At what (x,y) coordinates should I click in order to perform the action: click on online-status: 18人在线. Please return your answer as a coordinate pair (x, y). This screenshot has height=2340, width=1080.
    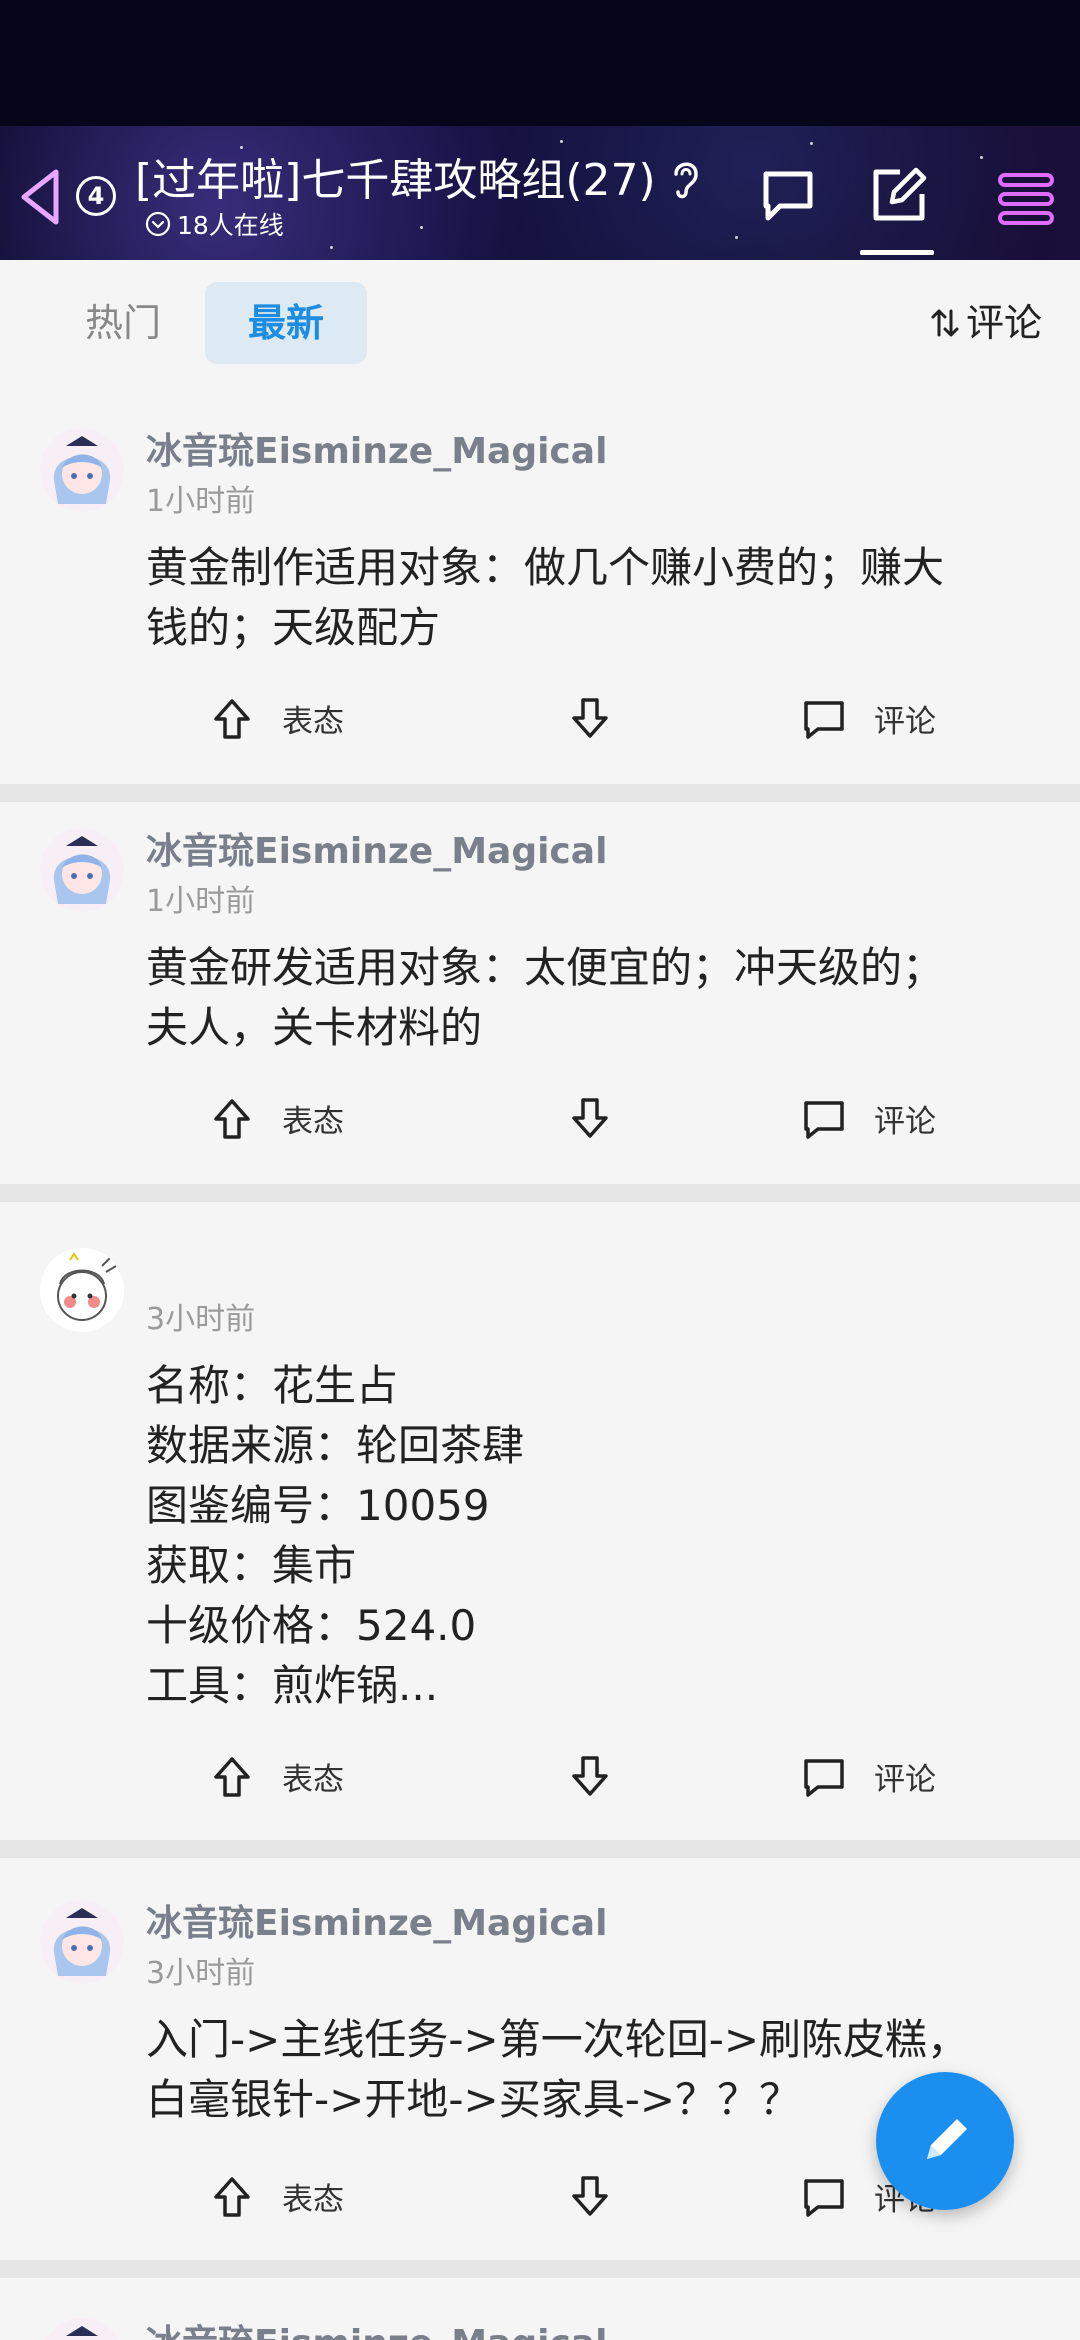
    Looking at the image, I should click on (214, 224).